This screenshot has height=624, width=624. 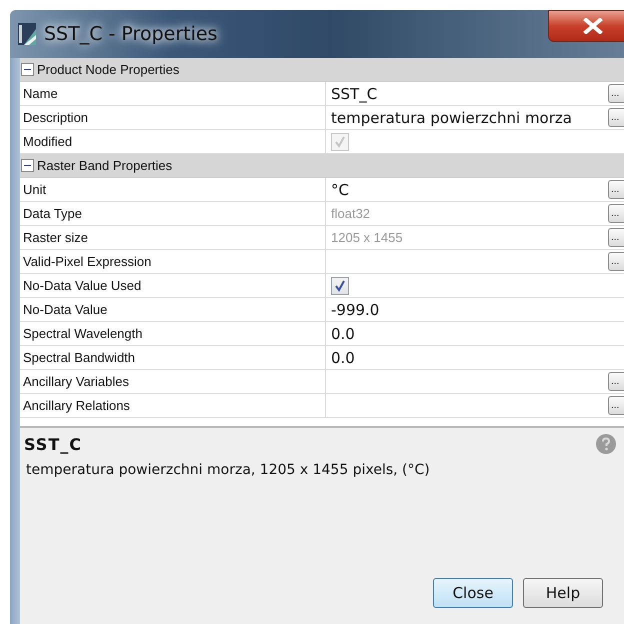 What do you see at coordinates (173, 117) in the screenshot?
I see `property-name: Description` at bounding box center [173, 117].